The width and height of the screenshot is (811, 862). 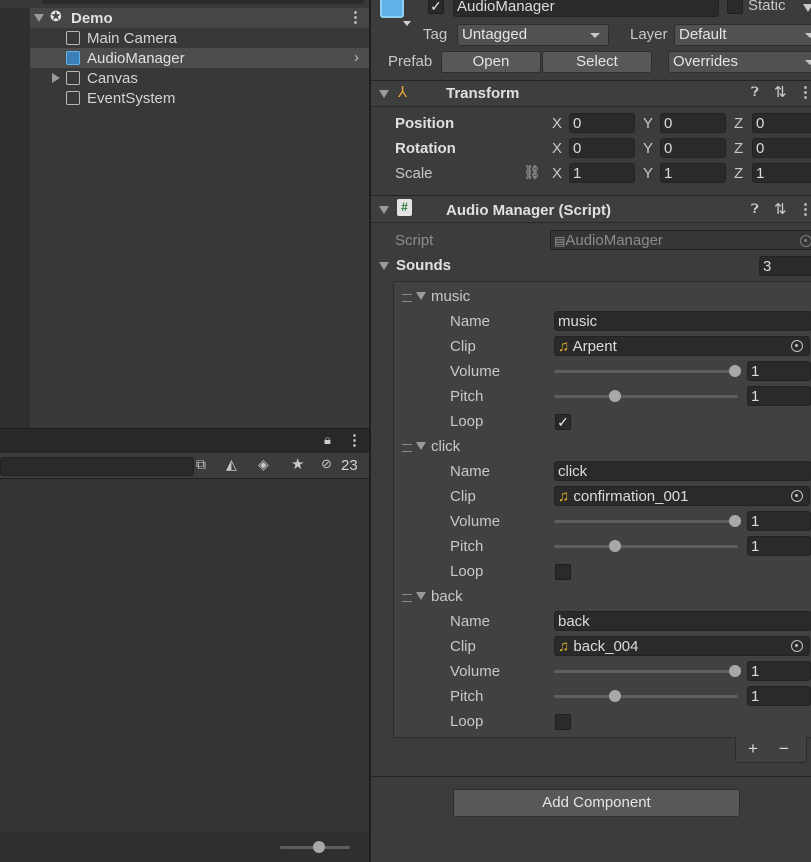 What do you see at coordinates (682, 646) in the screenshot?
I see `sound-clip-field: ♫ back_004` at bounding box center [682, 646].